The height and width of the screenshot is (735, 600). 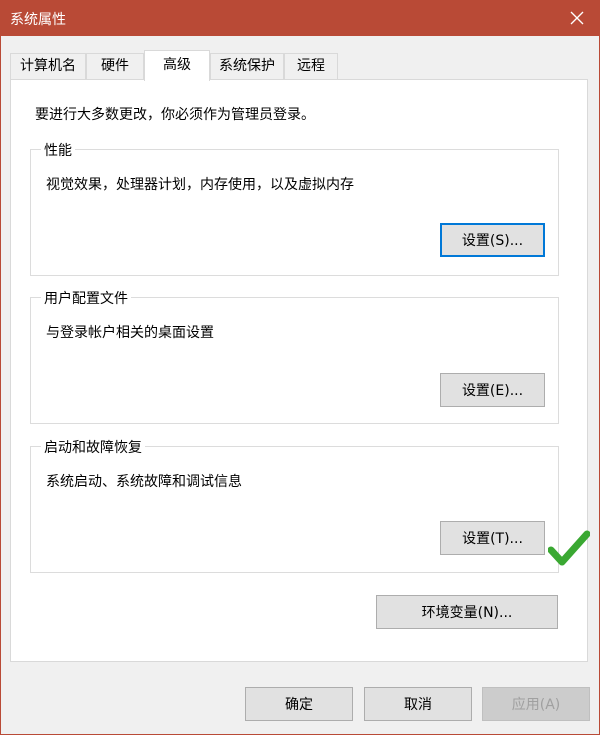 What do you see at coordinates (48, 66) in the screenshot?
I see `tab-computer-name: 计算机名` at bounding box center [48, 66].